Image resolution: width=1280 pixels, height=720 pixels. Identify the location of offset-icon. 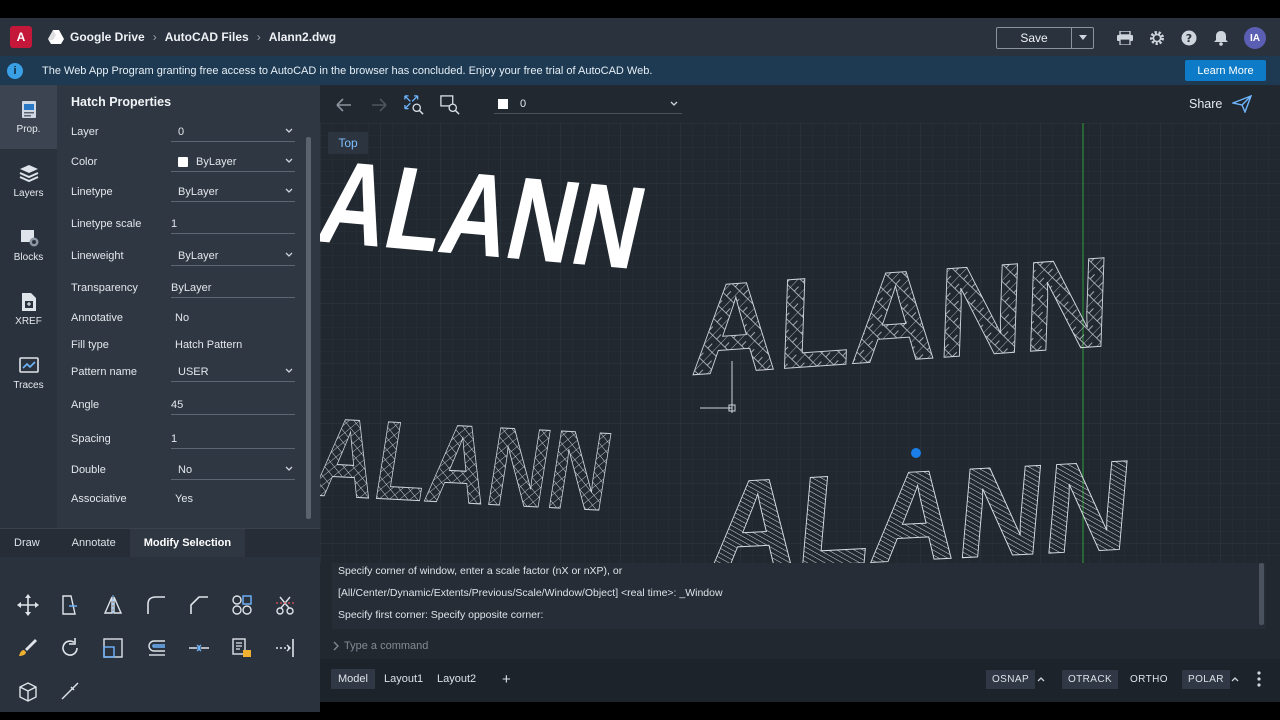
(156, 648).